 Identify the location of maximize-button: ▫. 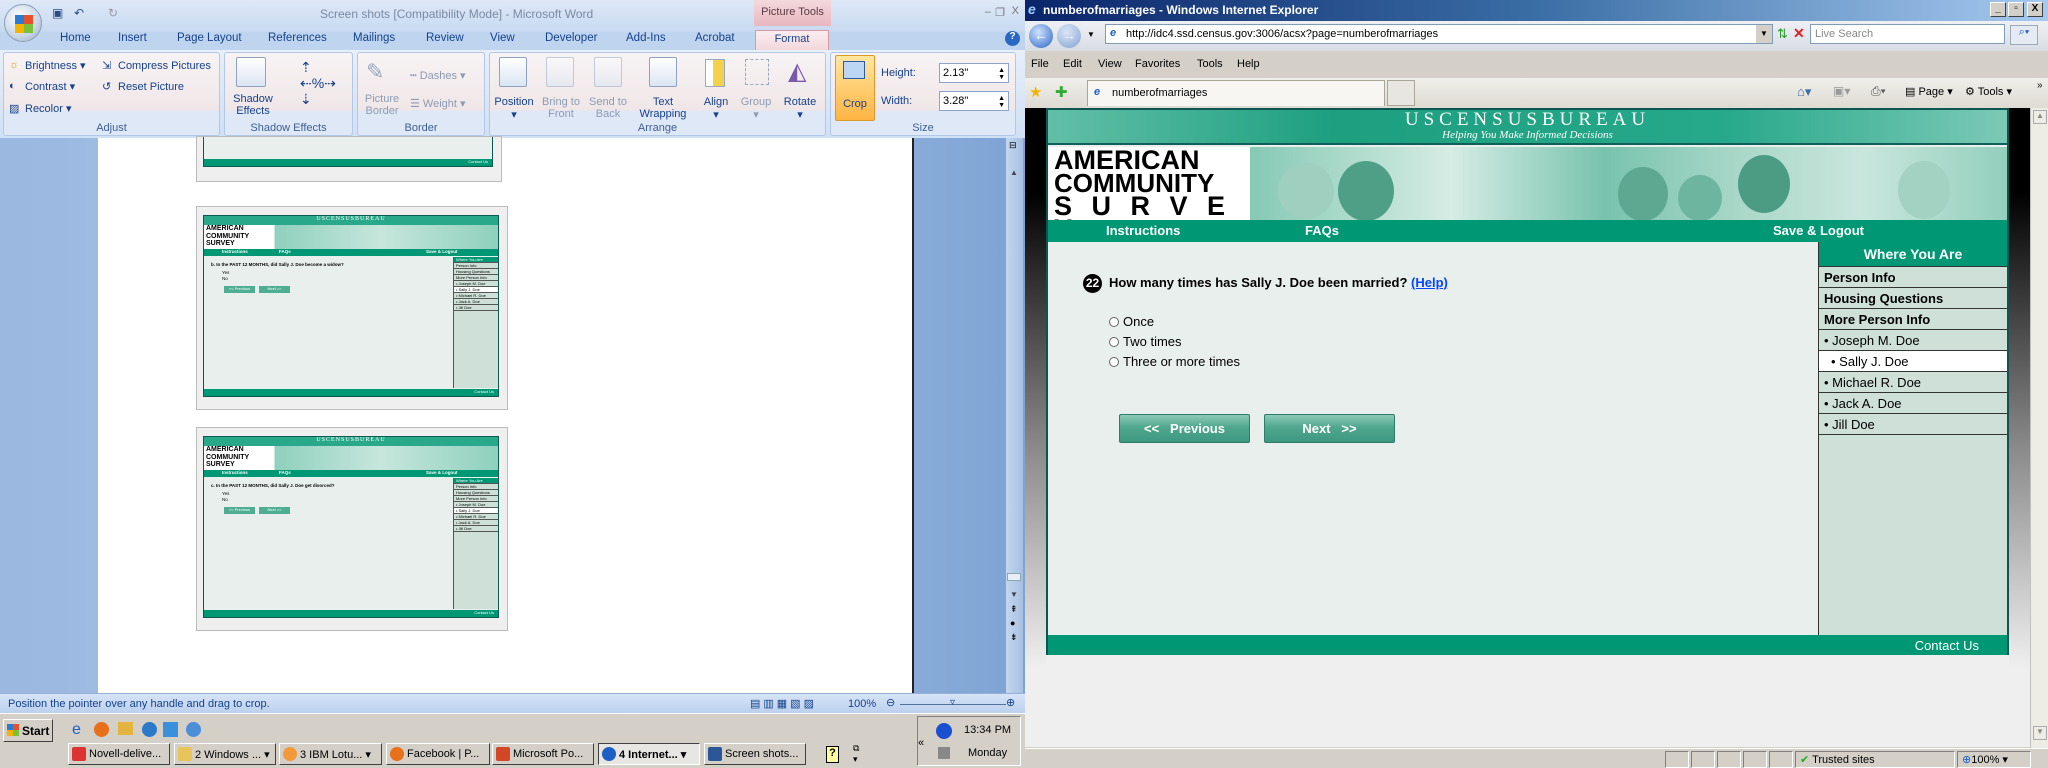
(2016, 9).